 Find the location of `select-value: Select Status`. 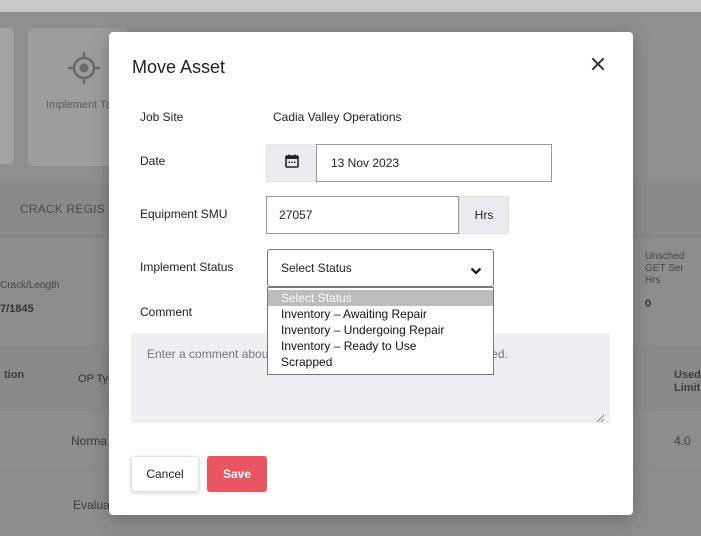

select-value: Select Status is located at coordinates (316, 268).